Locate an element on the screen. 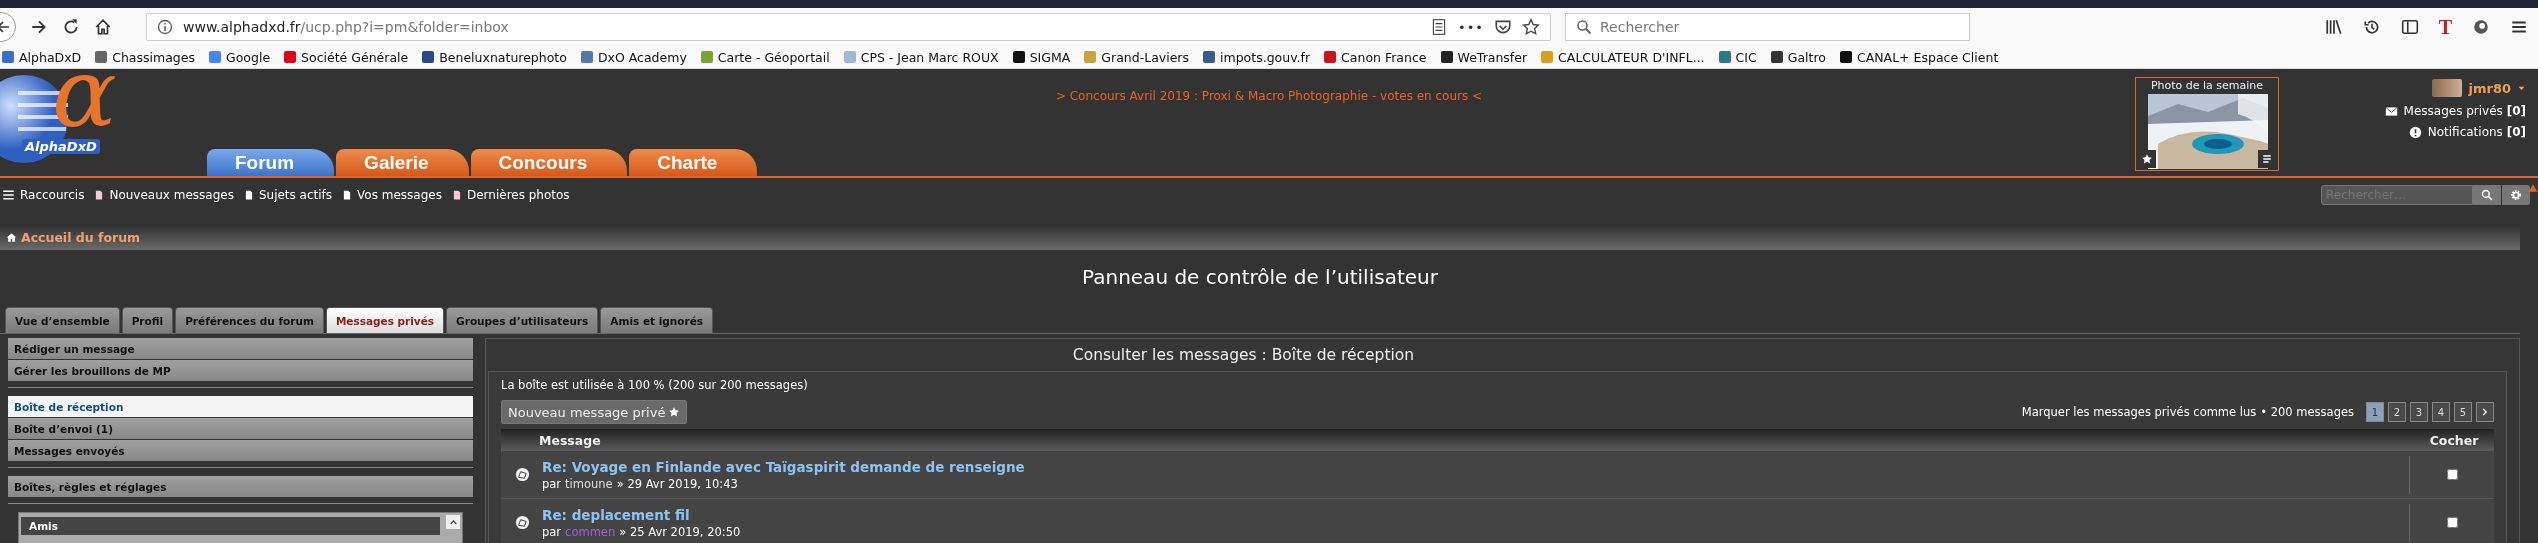 This screenshot has width=2538, height=543. private-messages-link: Messages privés [0] is located at coordinates (2464, 111).